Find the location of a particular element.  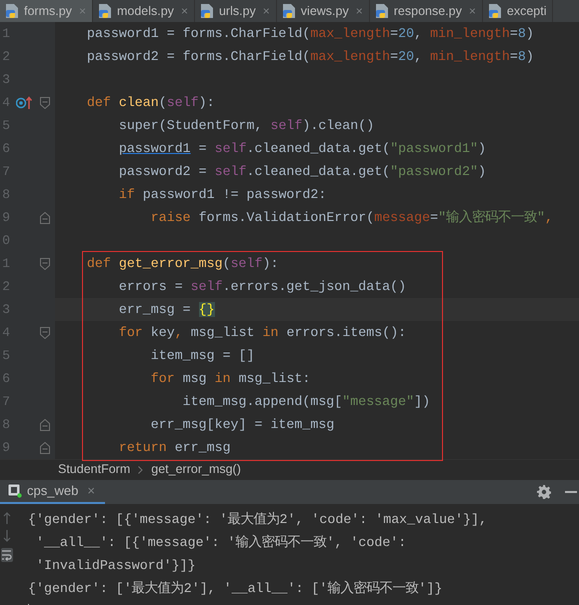

settings-icon is located at coordinates (544, 492).